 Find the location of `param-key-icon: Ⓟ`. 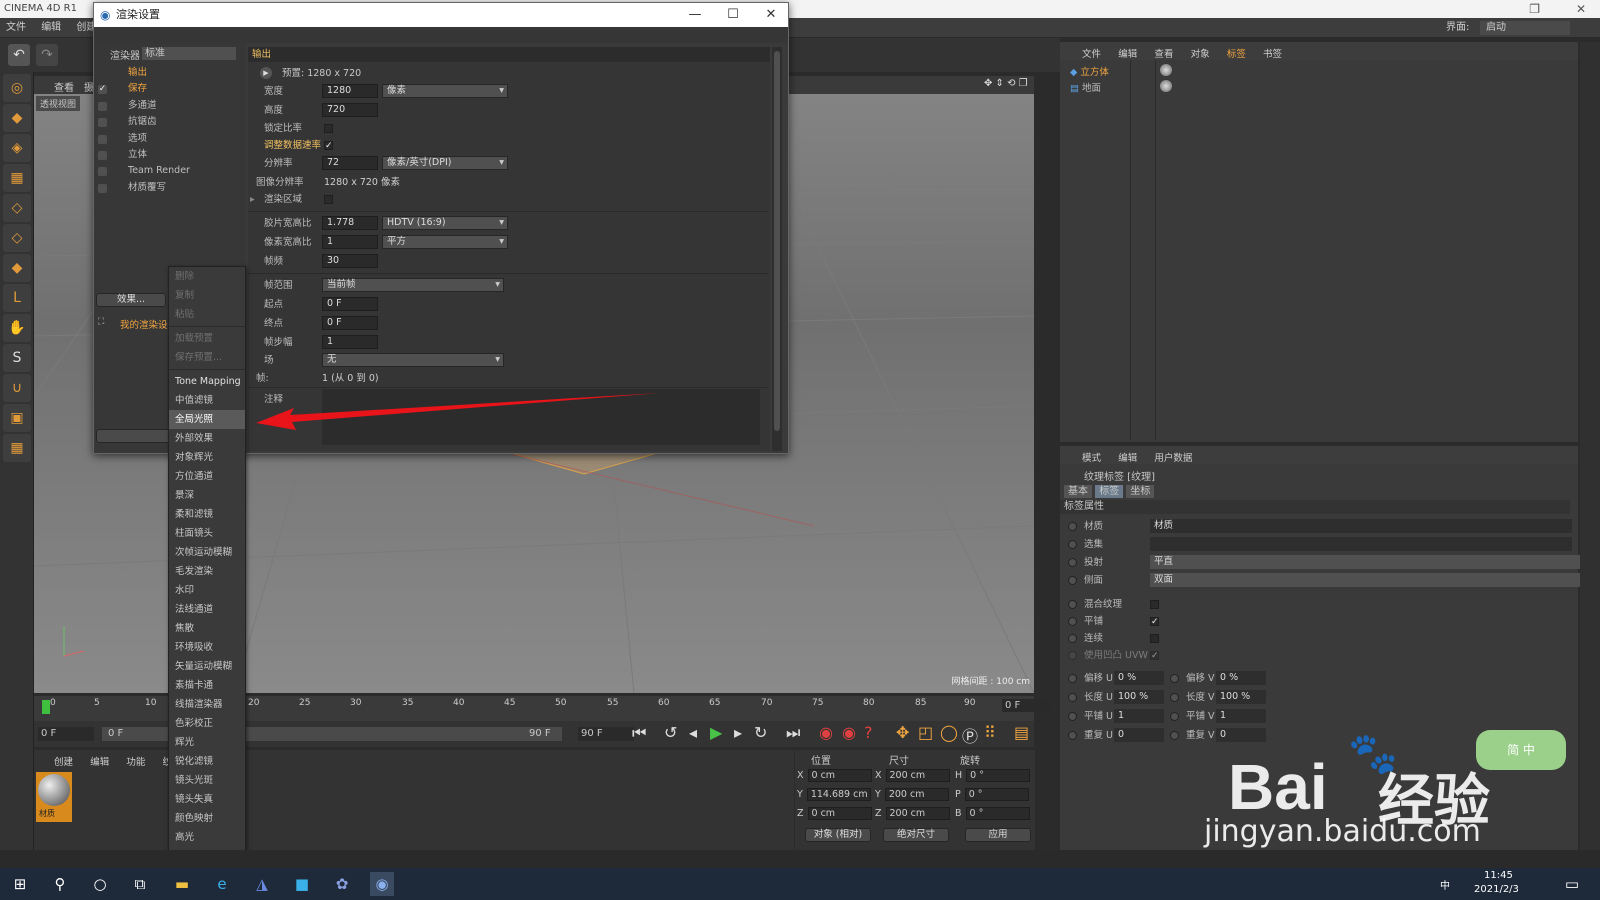

param-key-icon: Ⓟ is located at coordinates (970, 735).